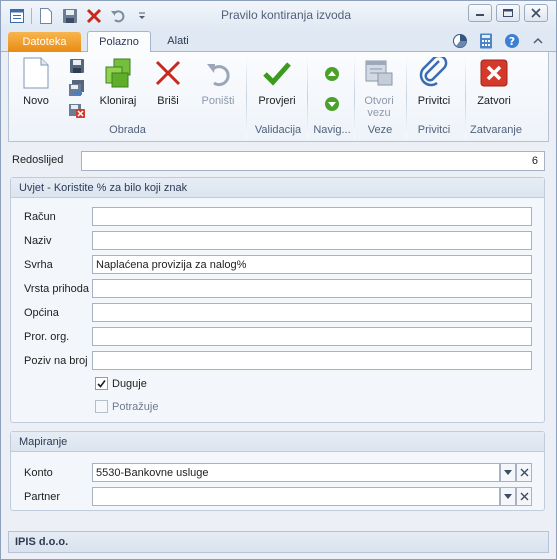  Describe the element at coordinates (494, 73) in the screenshot. I see `close-form-icon` at that location.